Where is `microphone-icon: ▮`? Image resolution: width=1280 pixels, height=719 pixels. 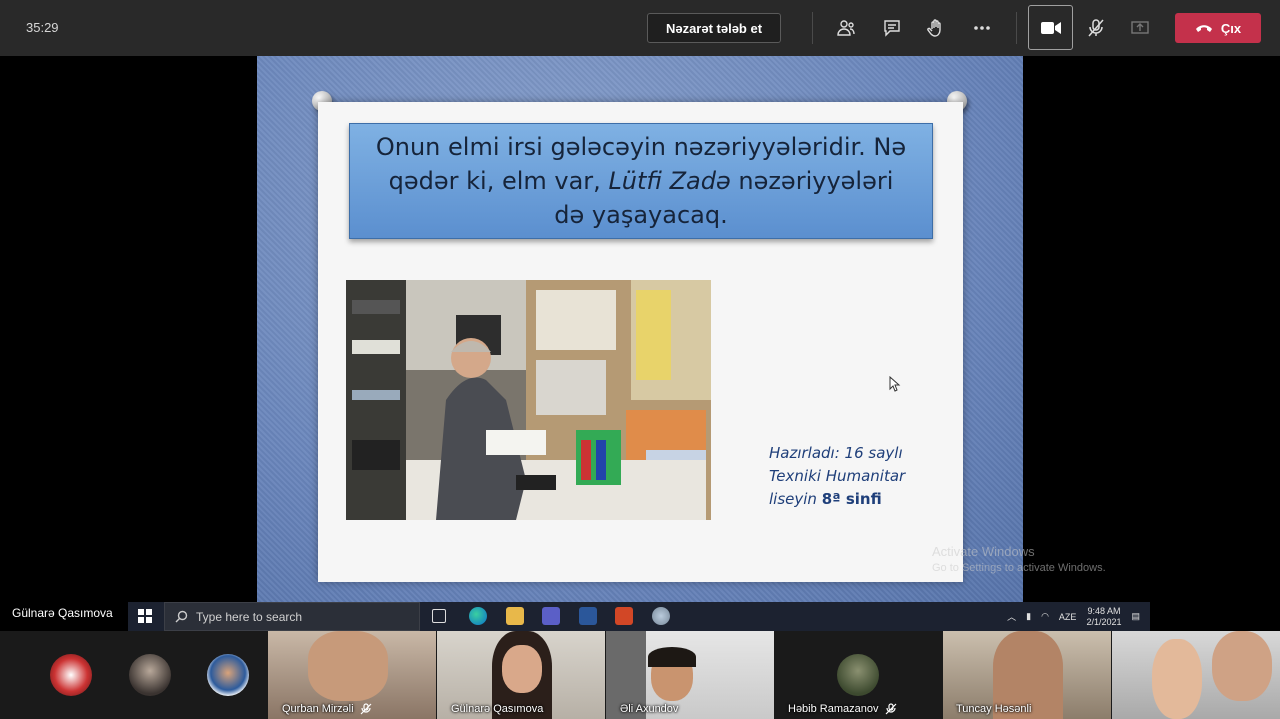 microphone-icon: ▮ is located at coordinates (1028, 616).